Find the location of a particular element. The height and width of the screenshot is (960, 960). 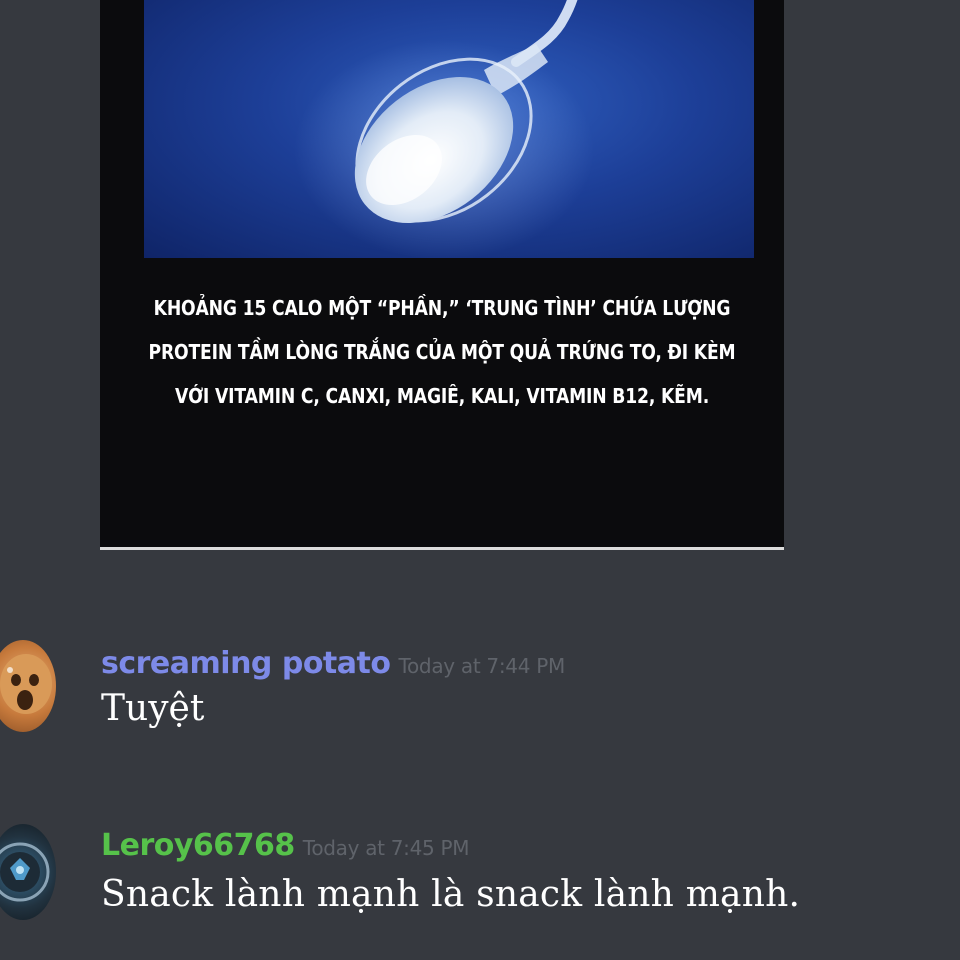

username: screaming potato is located at coordinates (246, 663).